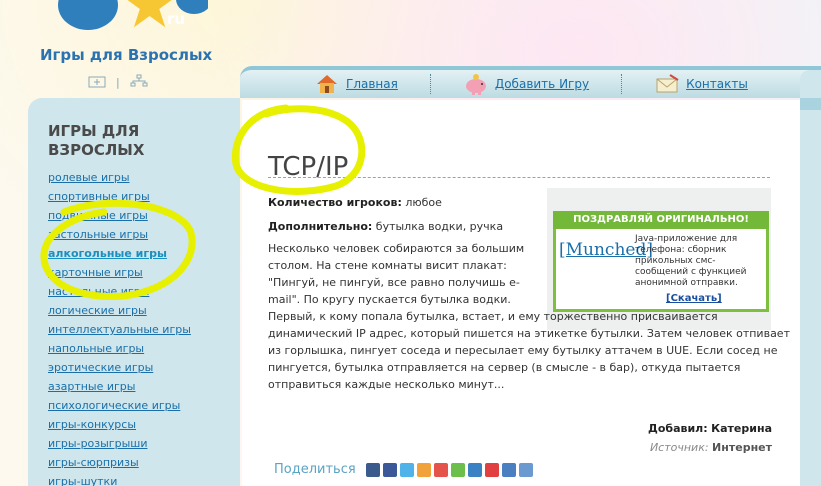  What do you see at coordinates (810, 104) in the screenshot?
I see `right-tab` at bounding box center [810, 104].